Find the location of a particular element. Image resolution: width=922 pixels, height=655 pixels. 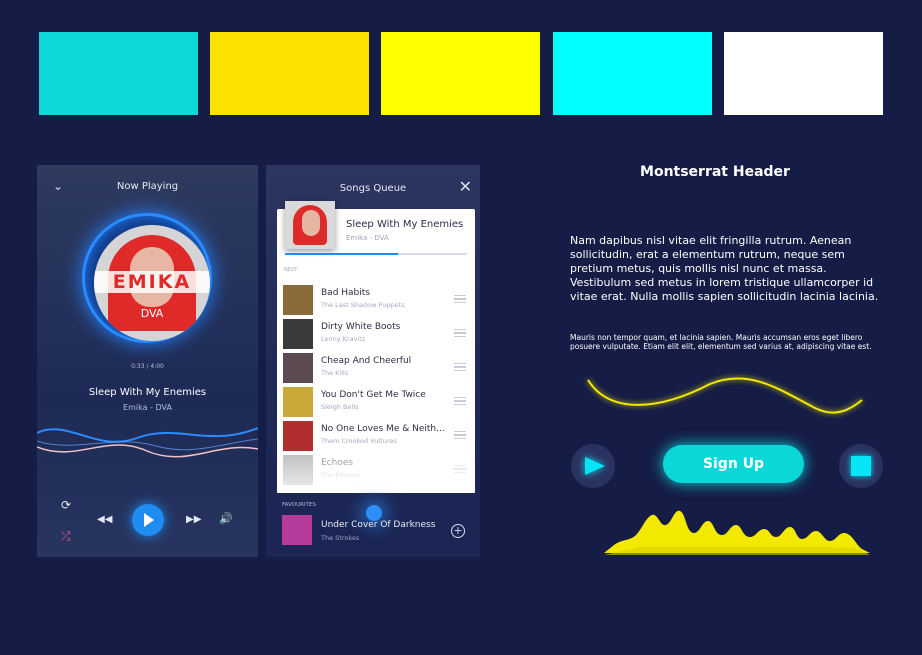

queue-item-artist: Them Crooked Vultures is located at coordinates (359, 441).